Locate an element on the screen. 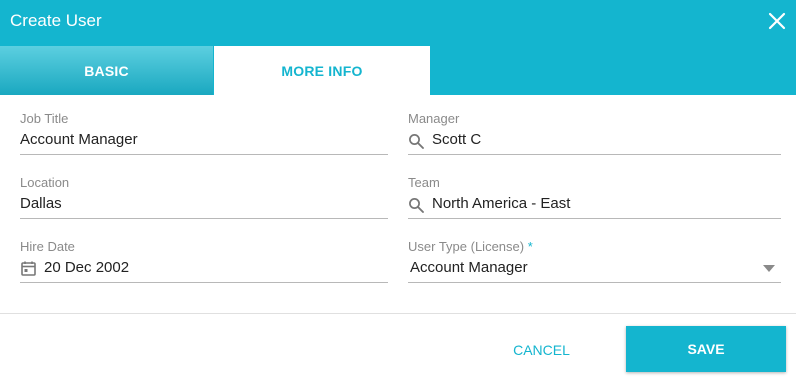 The height and width of the screenshot is (383, 796). footer-divider is located at coordinates (398, 313).